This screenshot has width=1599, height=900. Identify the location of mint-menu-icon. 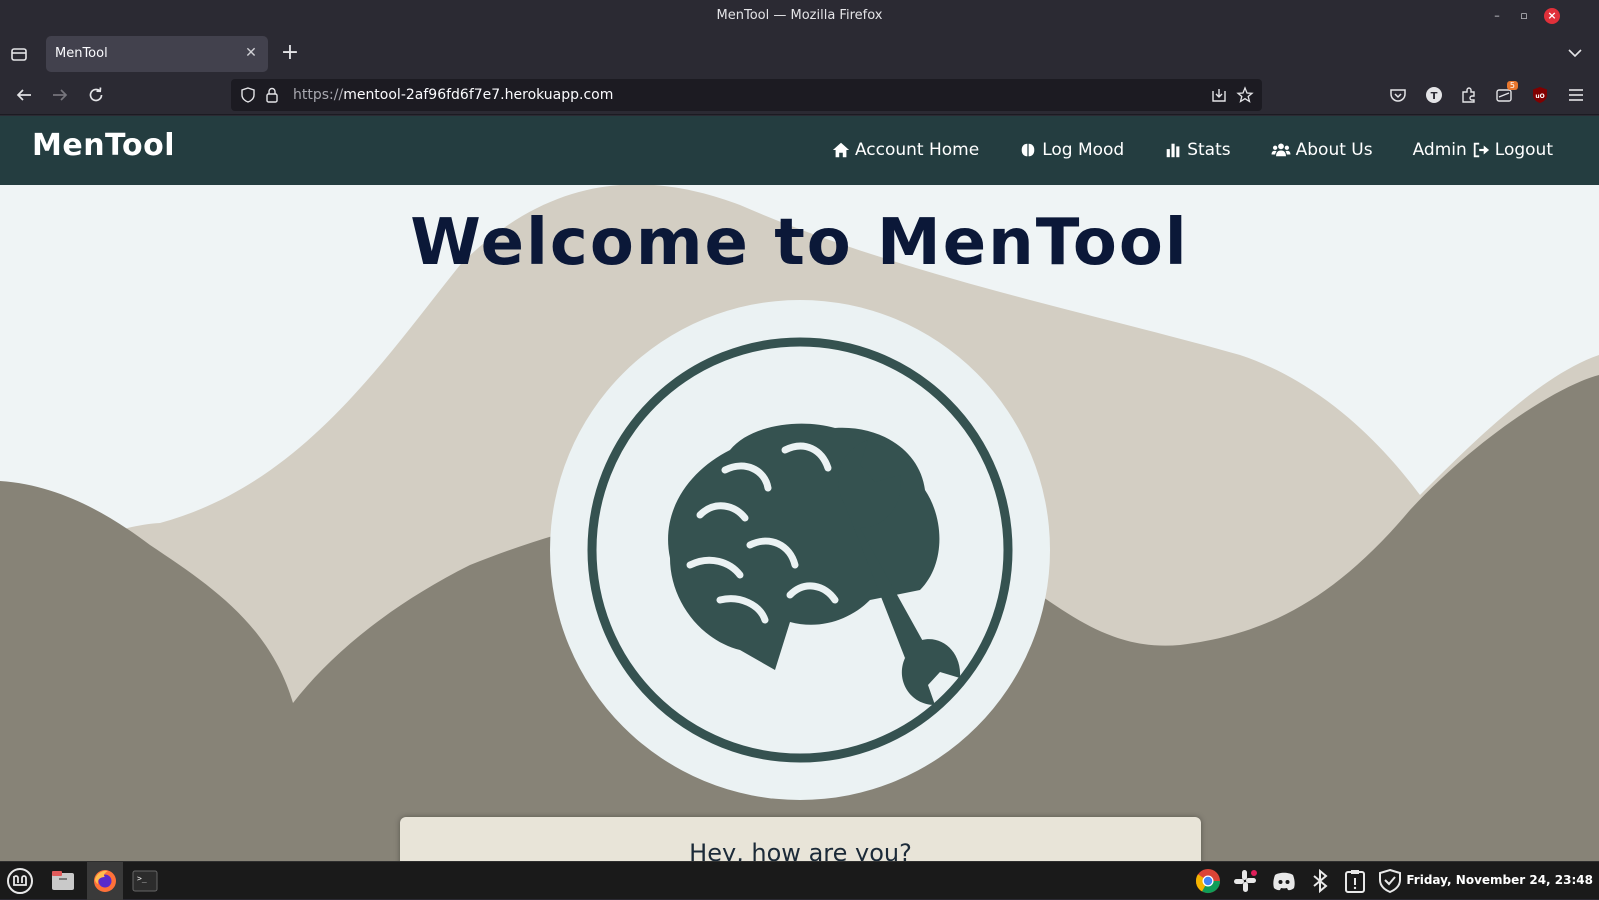
(20, 881).